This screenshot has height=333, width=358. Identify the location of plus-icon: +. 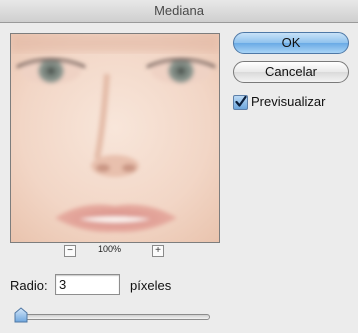
(158, 250).